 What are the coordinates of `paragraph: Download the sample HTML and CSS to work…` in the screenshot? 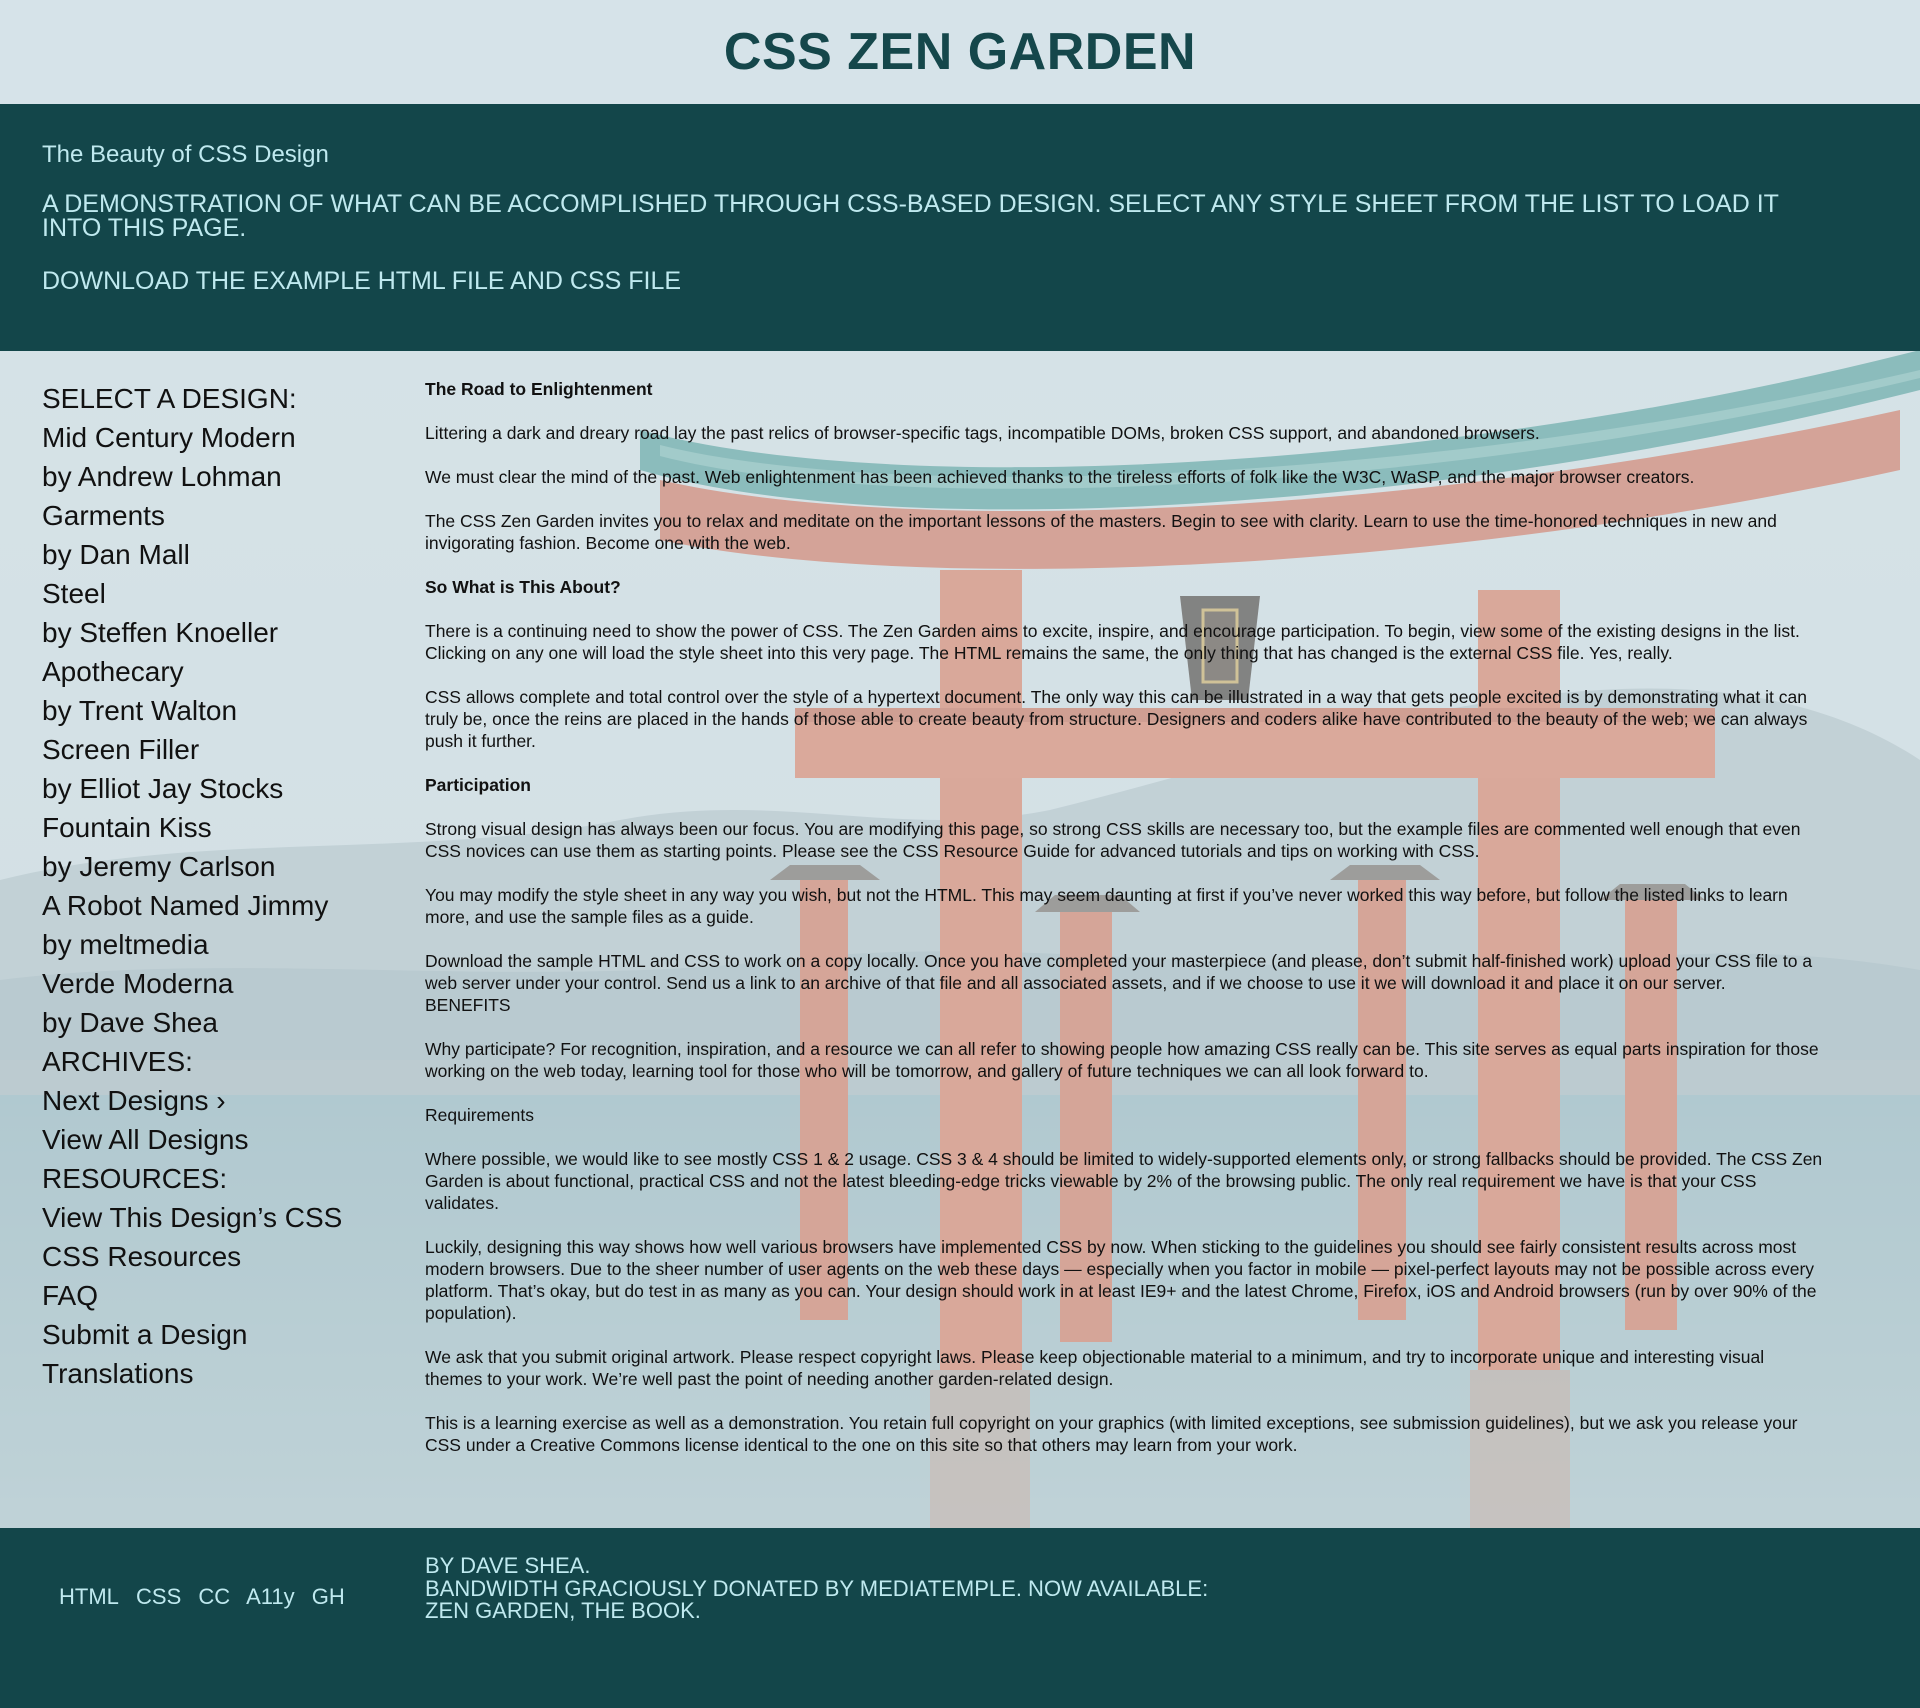 It's located at (1119, 972).